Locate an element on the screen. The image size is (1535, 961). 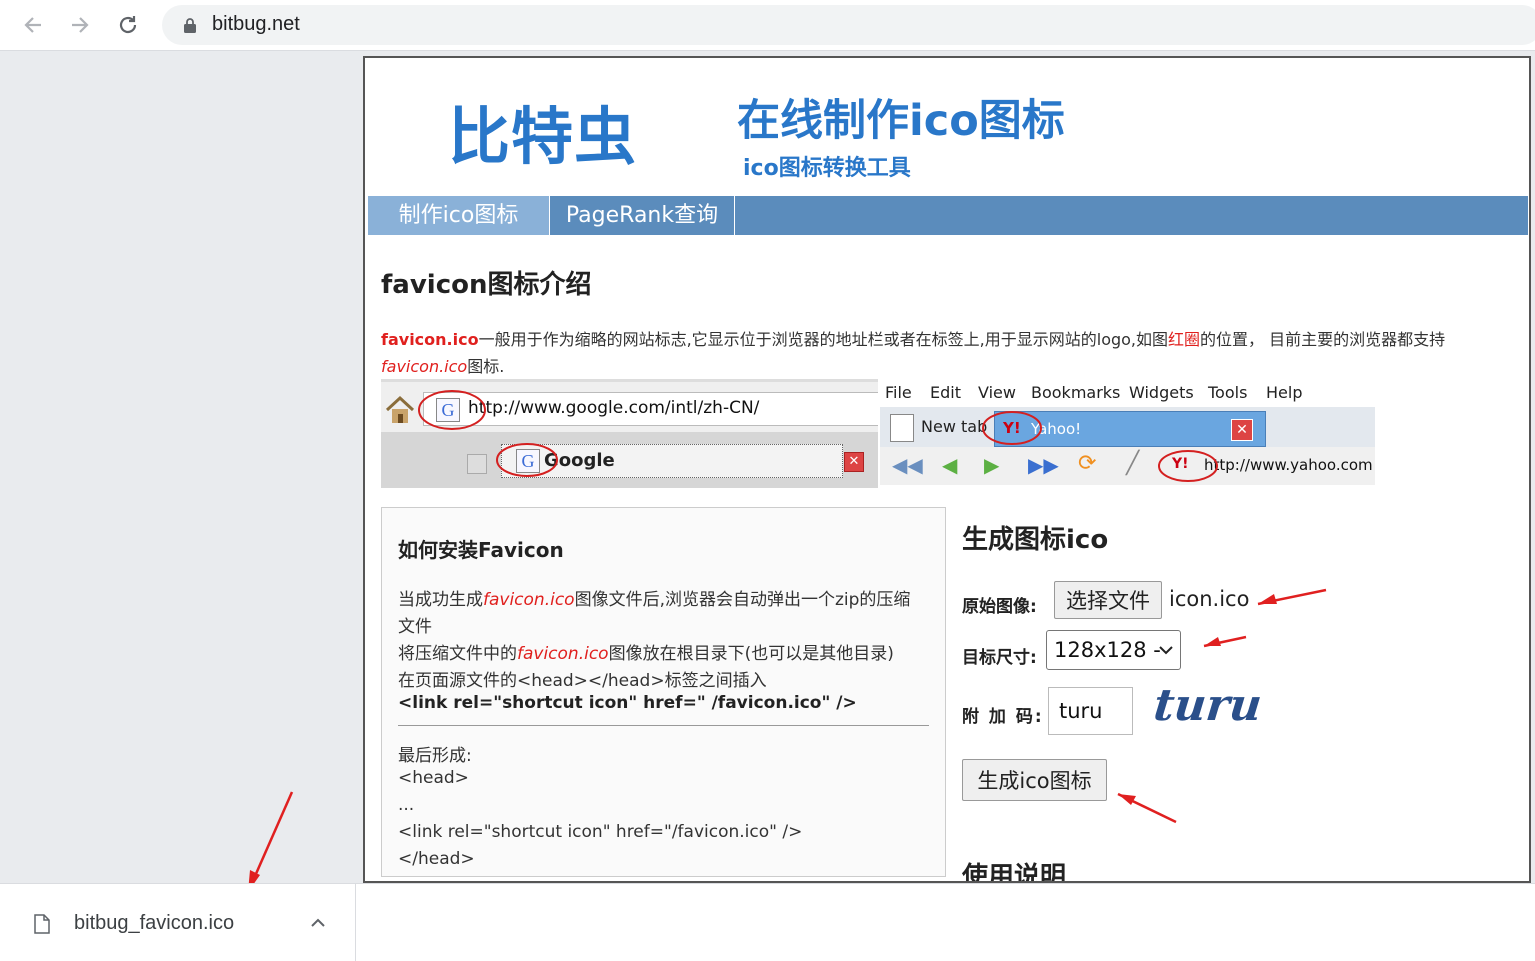
opera-nav-bar: ◀◀ ◀ ▶ ▶▶ ⟳ ╱ Y! http://www.yahoo.com is located at coordinates (1127, 466).